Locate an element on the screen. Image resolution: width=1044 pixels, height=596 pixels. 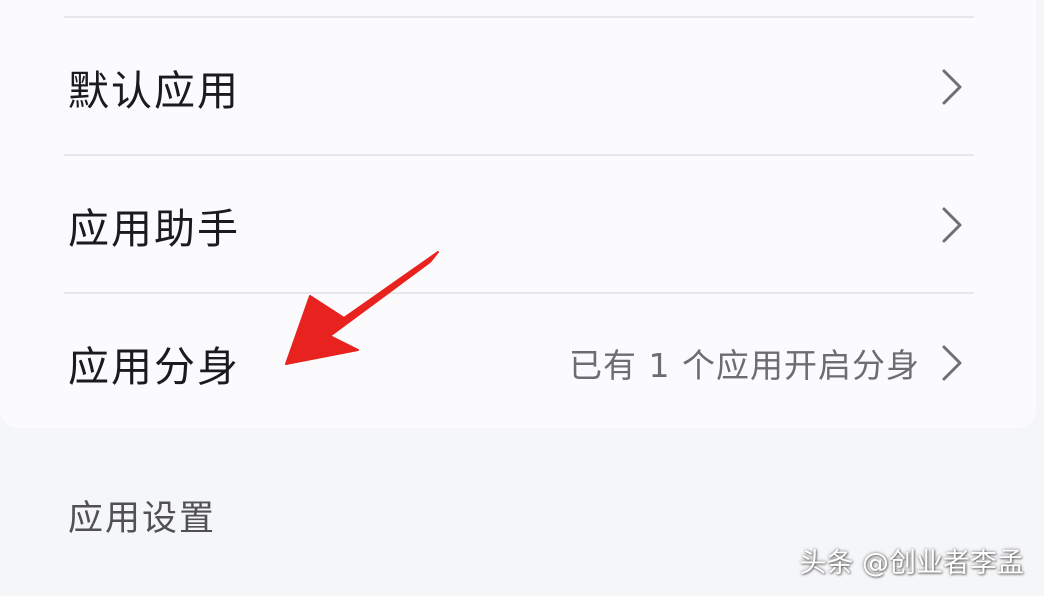
settings-item-value: 已有 1 个应用开启分身 is located at coordinates (744, 365).